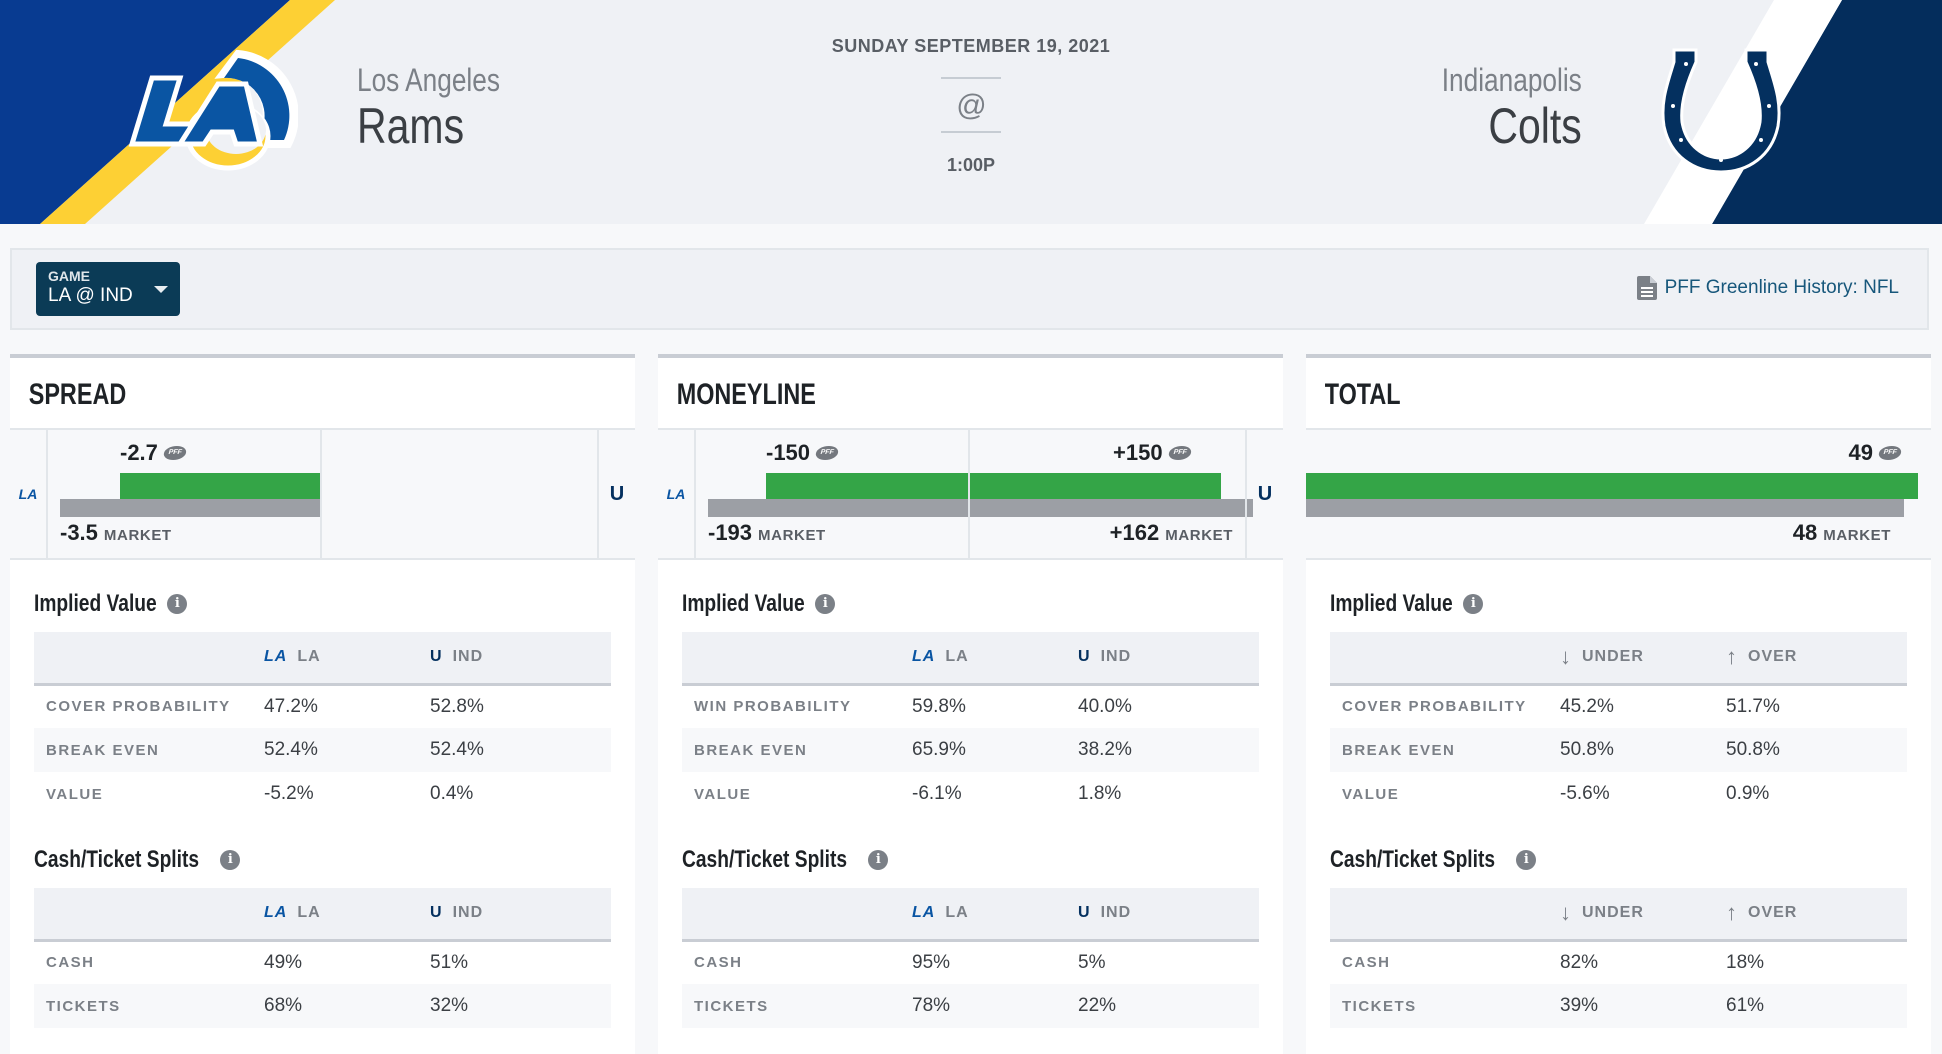 The image size is (1942, 1054). I want to click on col-header-ind: U IND, so click(1168, 915).